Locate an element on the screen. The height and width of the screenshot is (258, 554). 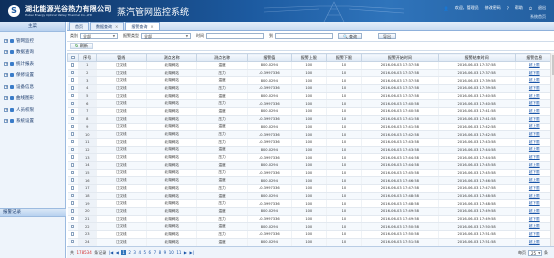
page-number-button: 4 is located at coordinates (139, 252).